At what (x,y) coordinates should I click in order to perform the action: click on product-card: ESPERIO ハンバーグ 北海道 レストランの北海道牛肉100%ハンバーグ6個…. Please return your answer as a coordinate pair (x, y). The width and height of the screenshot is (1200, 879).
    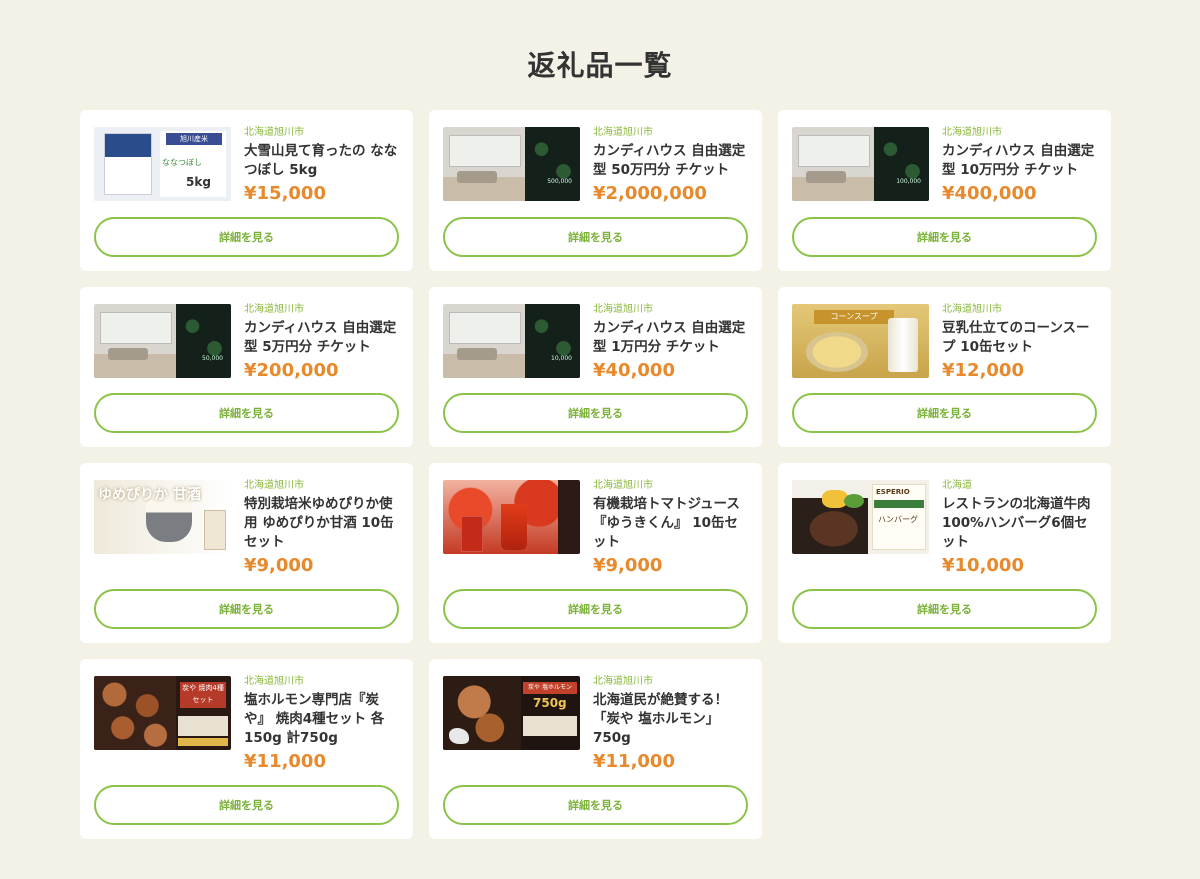
    Looking at the image, I should click on (944, 553).